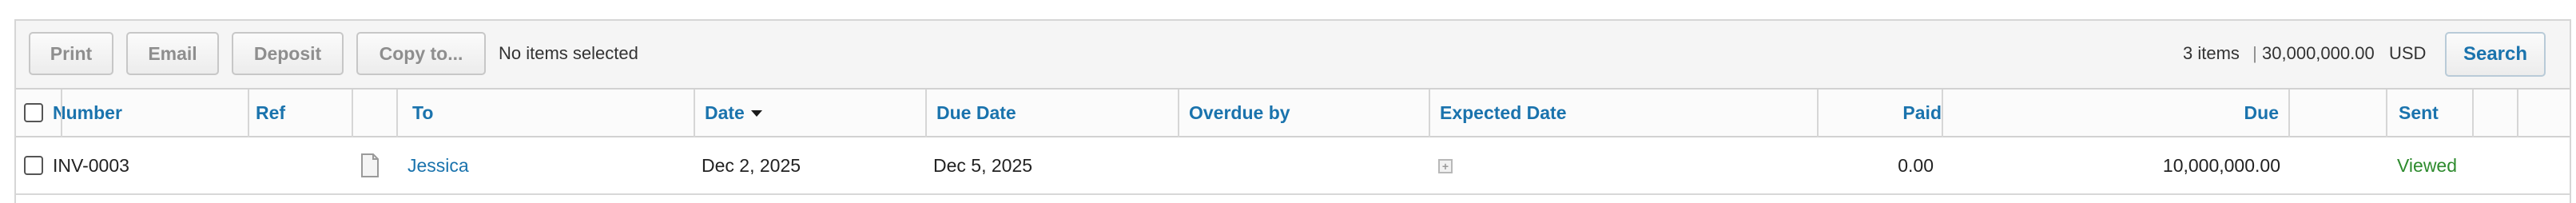 The width and height of the screenshot is (2576, 203). I want to click on invoice-paid: 0.00, so click(1916, 165).